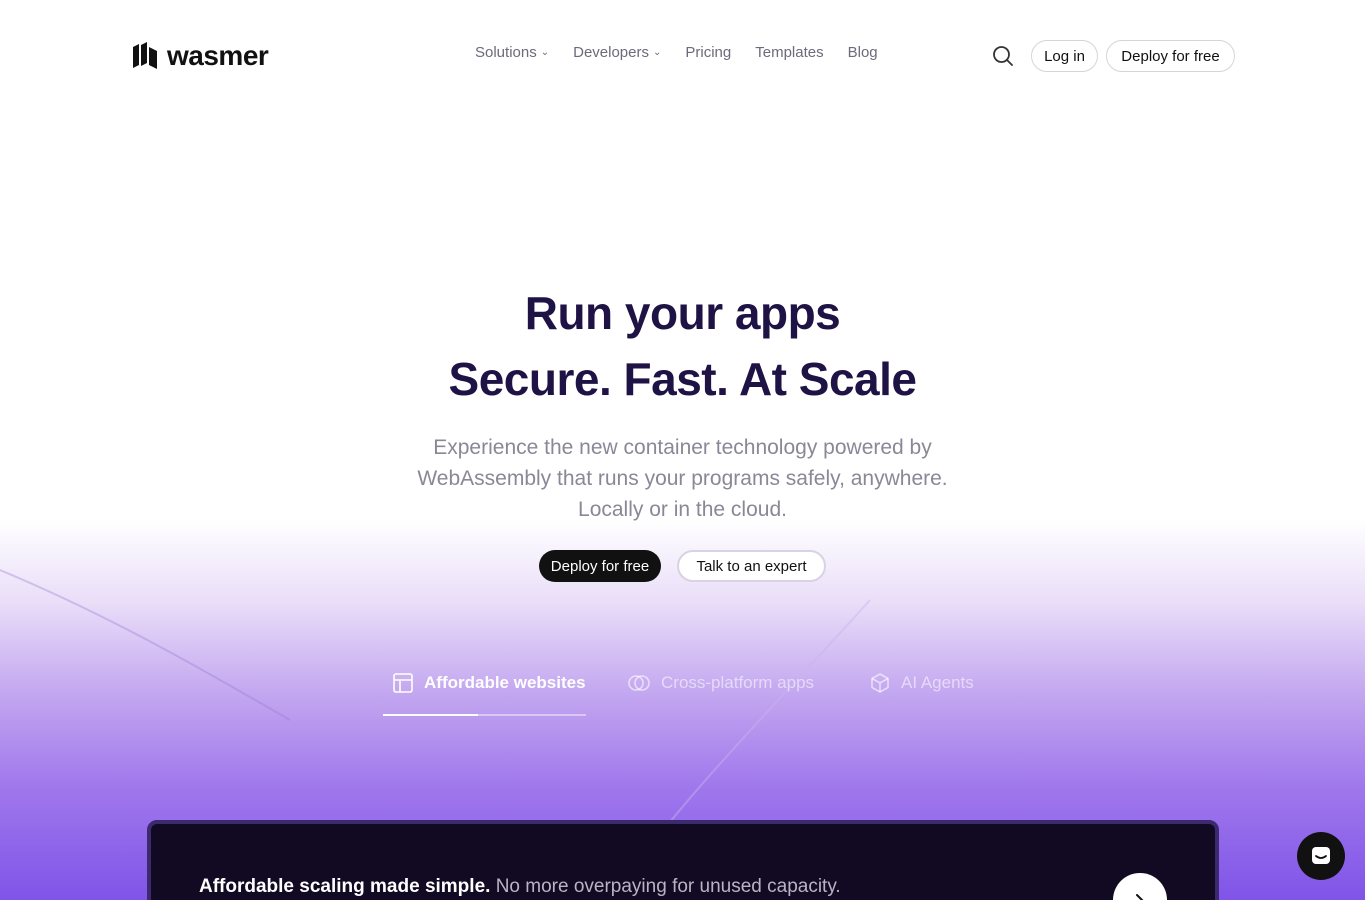 Image resolution: width=1365 pixels, height=900 pixels. Describe the element at coordinates (345, 886) in the screenshot. I see `feature-card-headline: Affordable scaling made simple.` at that location.